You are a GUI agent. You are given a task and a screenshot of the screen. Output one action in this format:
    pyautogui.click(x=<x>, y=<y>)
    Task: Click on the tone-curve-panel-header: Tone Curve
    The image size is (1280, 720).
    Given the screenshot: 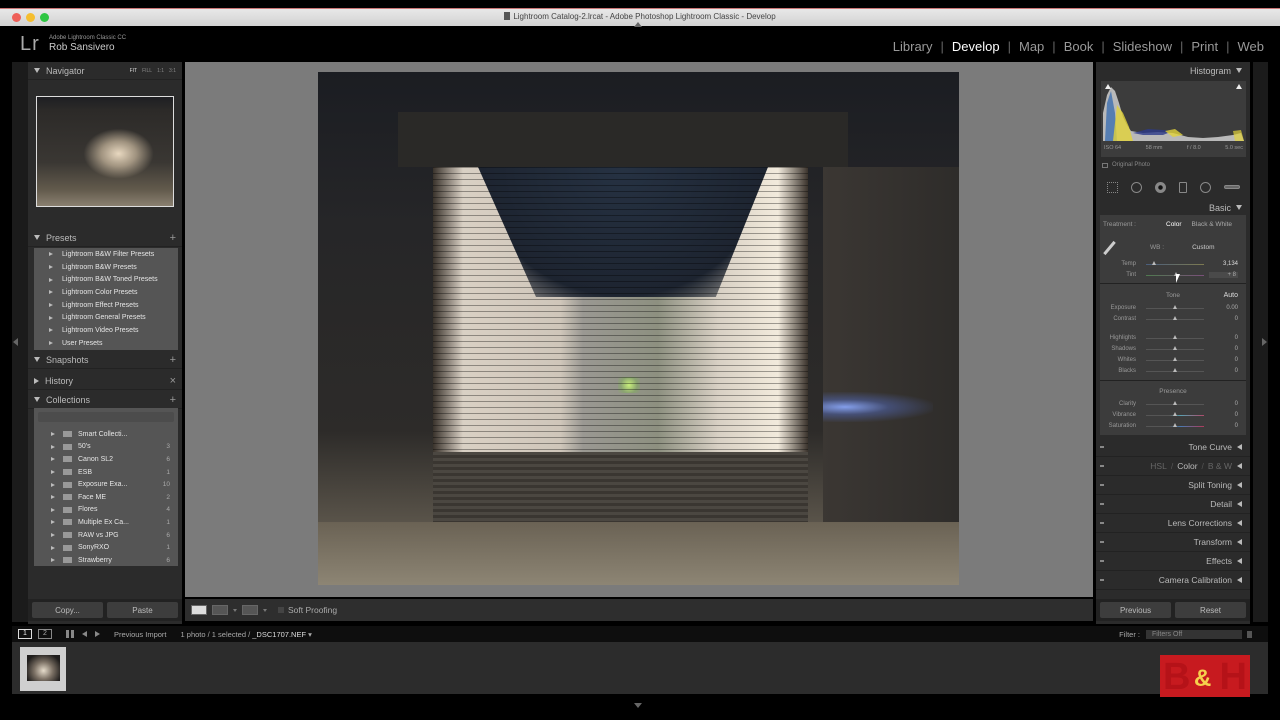 What is the action you would take?
    pyautogui.click(x=1173, y=447)
    